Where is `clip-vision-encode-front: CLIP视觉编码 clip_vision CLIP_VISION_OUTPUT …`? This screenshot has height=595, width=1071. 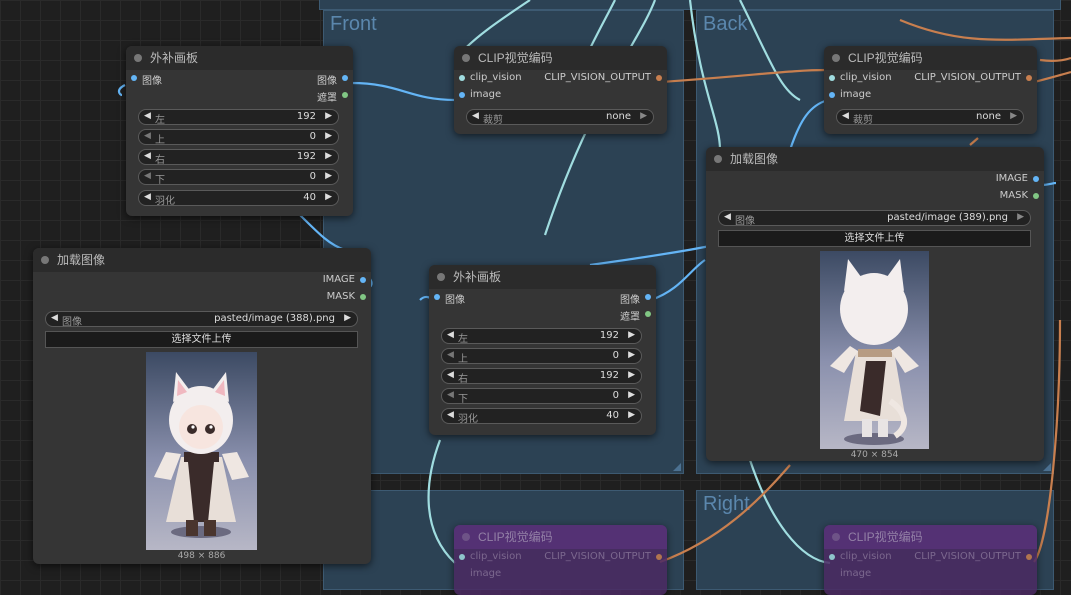 clip-vision-encode-front: CLIP视觉编码 clip_vision CLIP_VISION_OUTPUT … is located at coordinates (560, 90).